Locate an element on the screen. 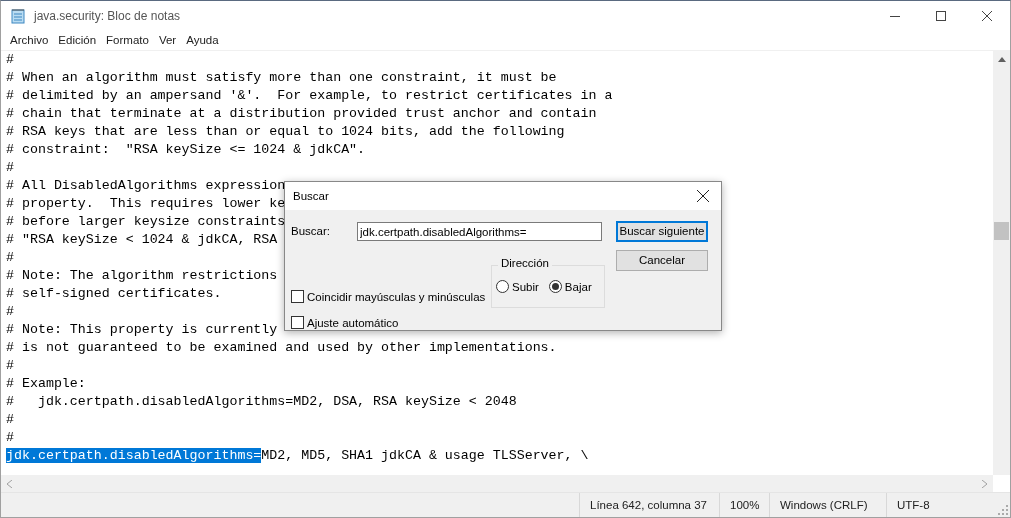 Image resolution: width=1011 pixels, height=518 pixels. scroll-left-icon is located at coordinates (9, 483).